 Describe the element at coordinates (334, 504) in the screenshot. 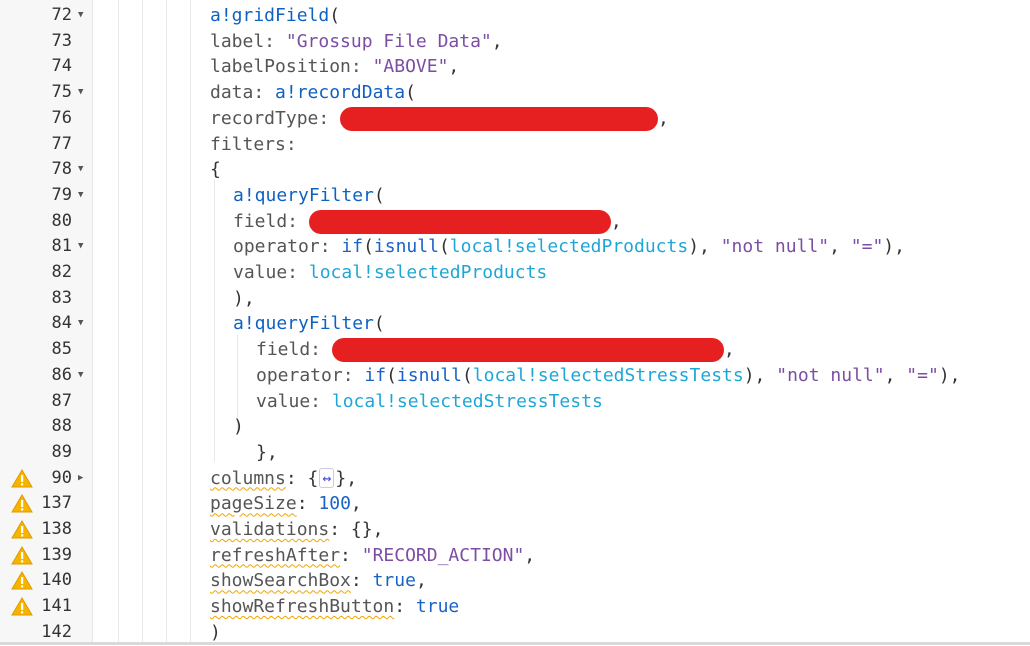

I see `code-token: 100` at that location.